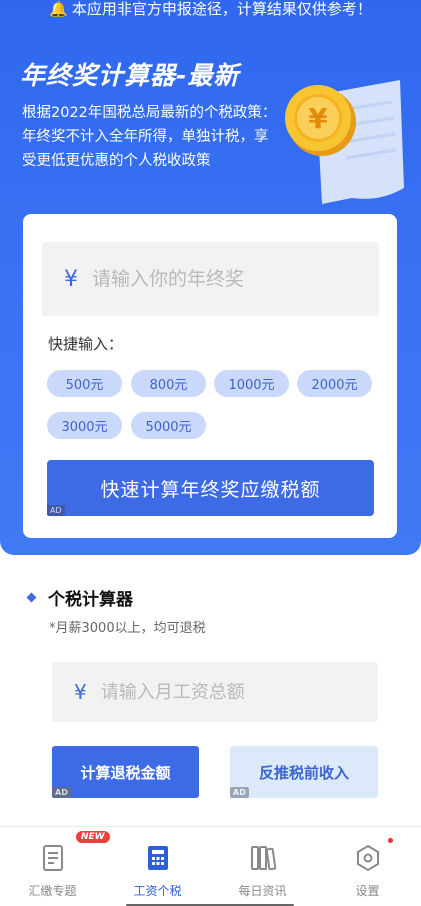 The image size is (421, 906). I want to click on books-icon, so click(263, 858).